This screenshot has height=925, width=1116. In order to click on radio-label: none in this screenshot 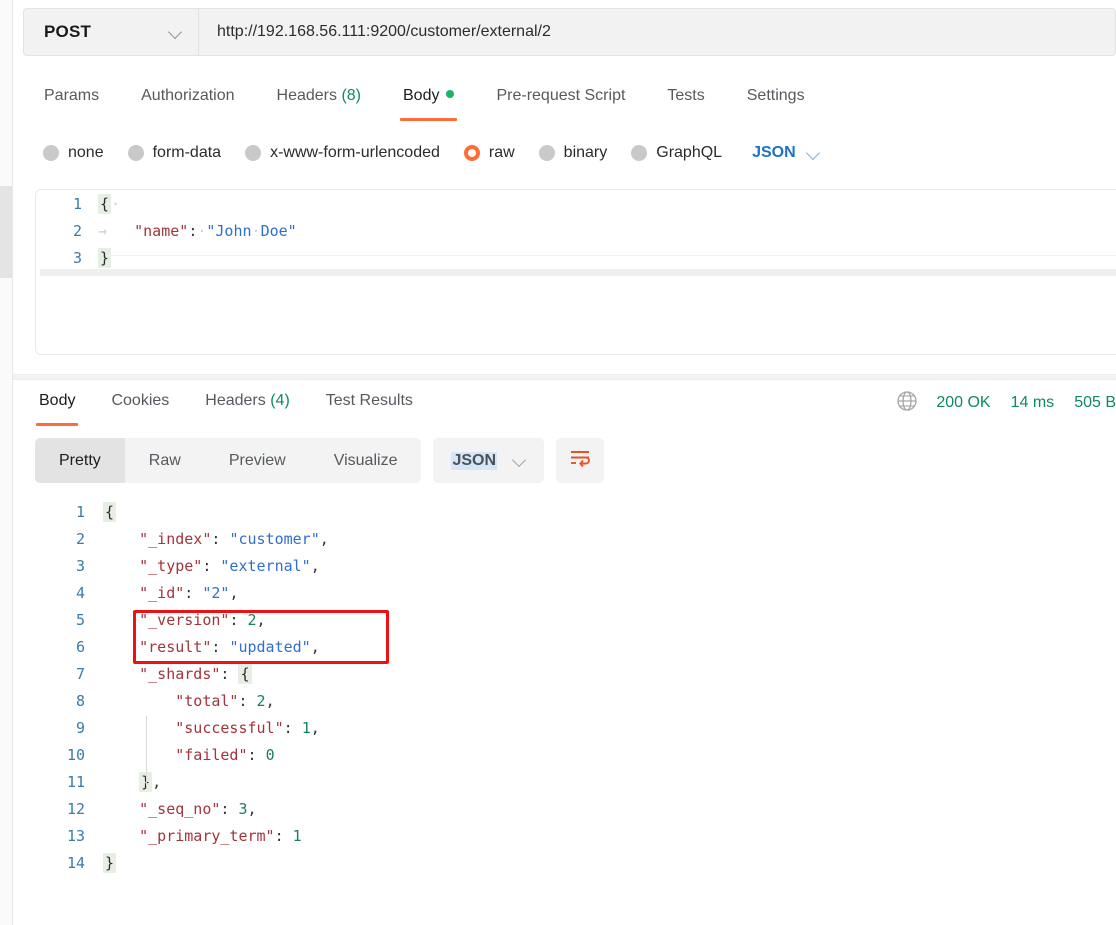, I will do `click(86, 152)`.